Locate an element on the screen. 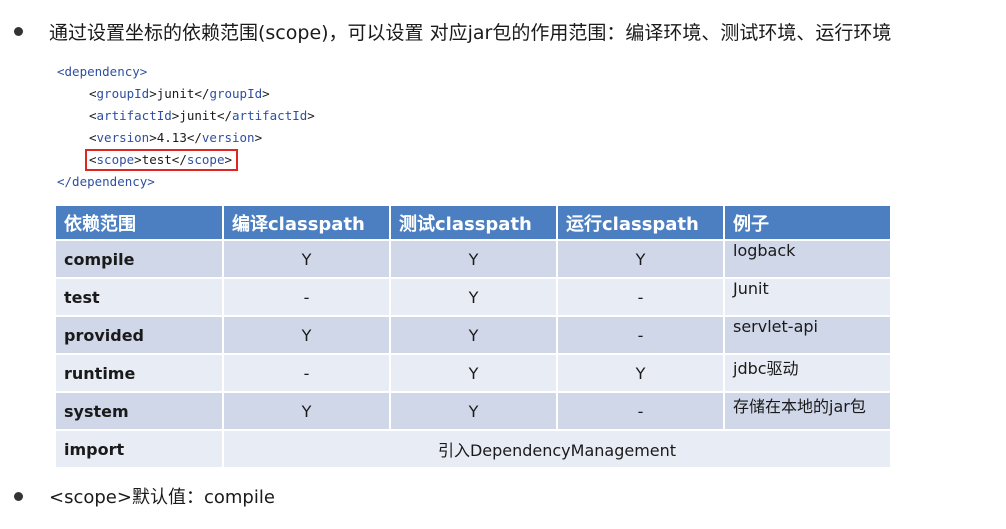 This screenshot has width=1006, height=529. header-test-classpath: 测试classpath is located at coordinates (474, 223).